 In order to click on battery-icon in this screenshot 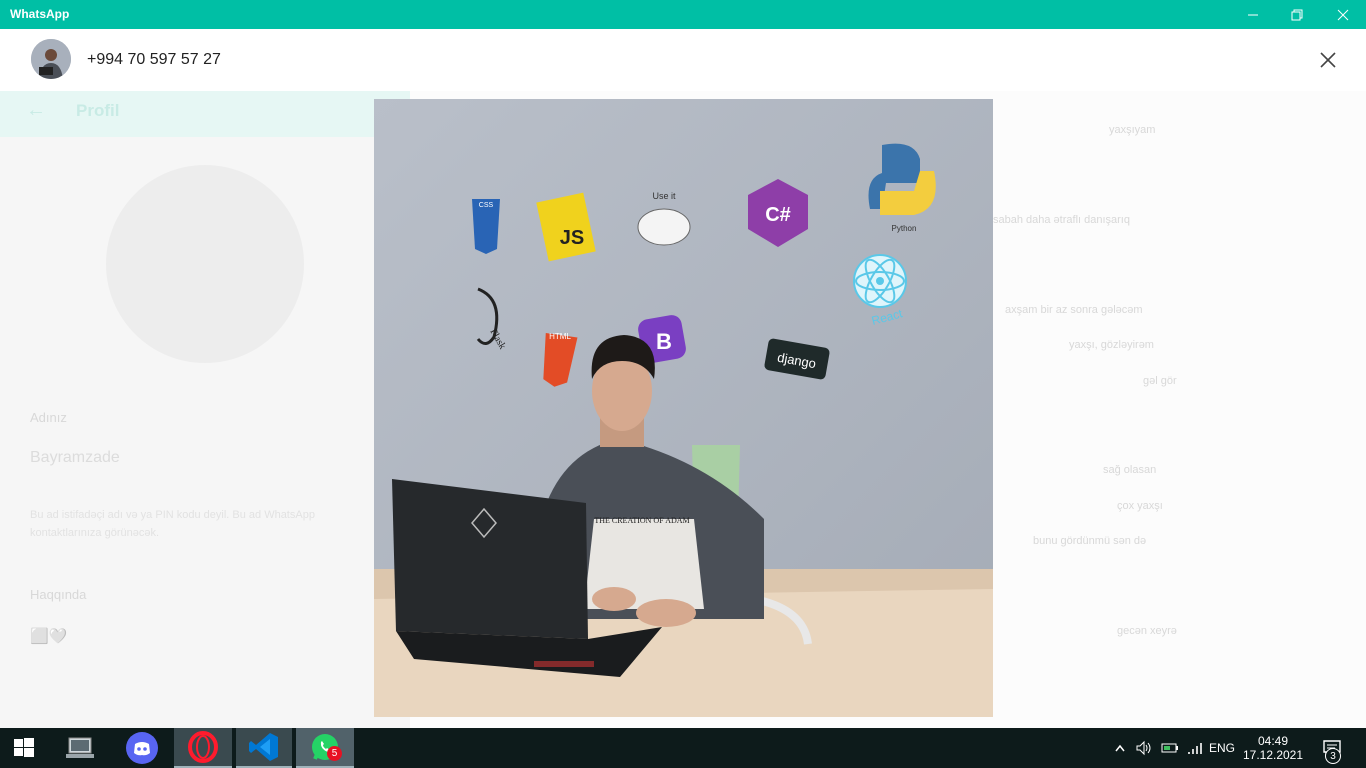, I will do `click(1169, 748)`.